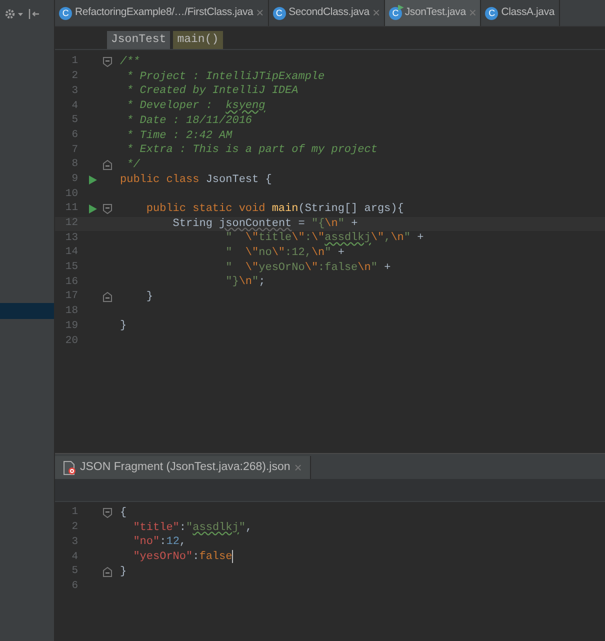  Describe the element at coordinates (71, 268) in the screenshot. I see `line-number: 15` at that location.